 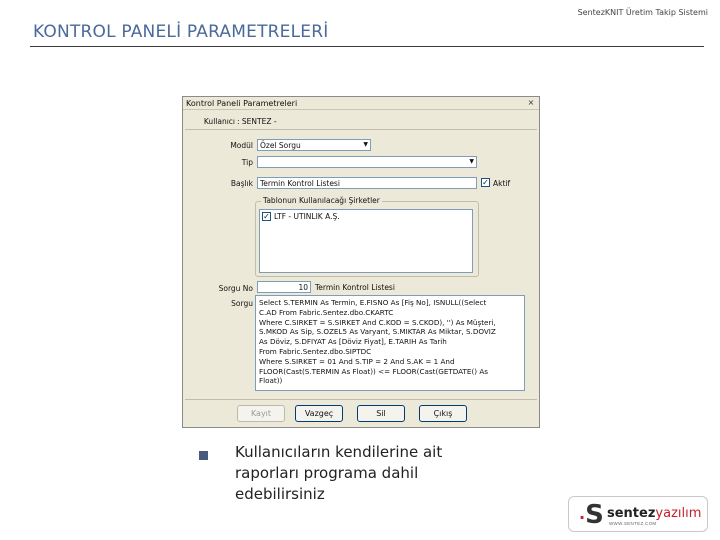 I want to click on aktif-label: Aktif, so click(x=502, y=183).